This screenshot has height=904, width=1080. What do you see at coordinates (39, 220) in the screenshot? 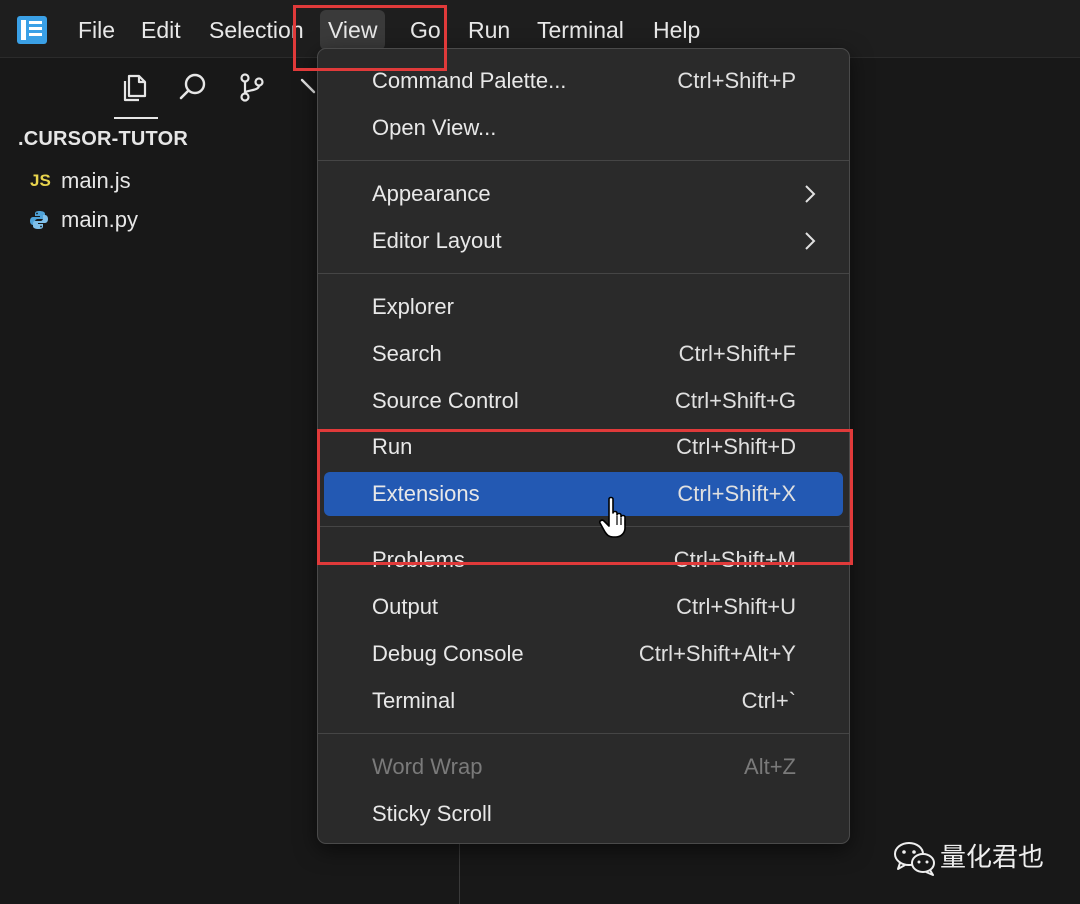
I see `python-file-icon` at bounding box center [39, 220].